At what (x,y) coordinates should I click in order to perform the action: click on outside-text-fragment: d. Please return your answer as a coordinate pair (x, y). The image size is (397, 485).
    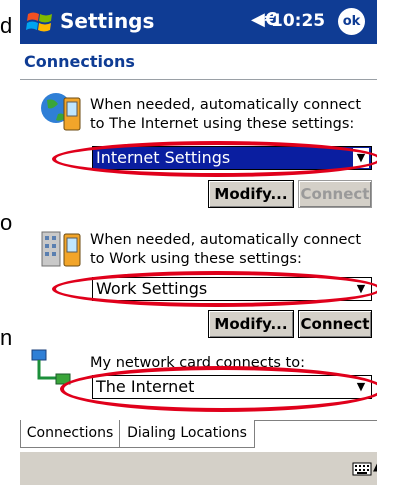
    Looking at the image, I should click on (6, 25).